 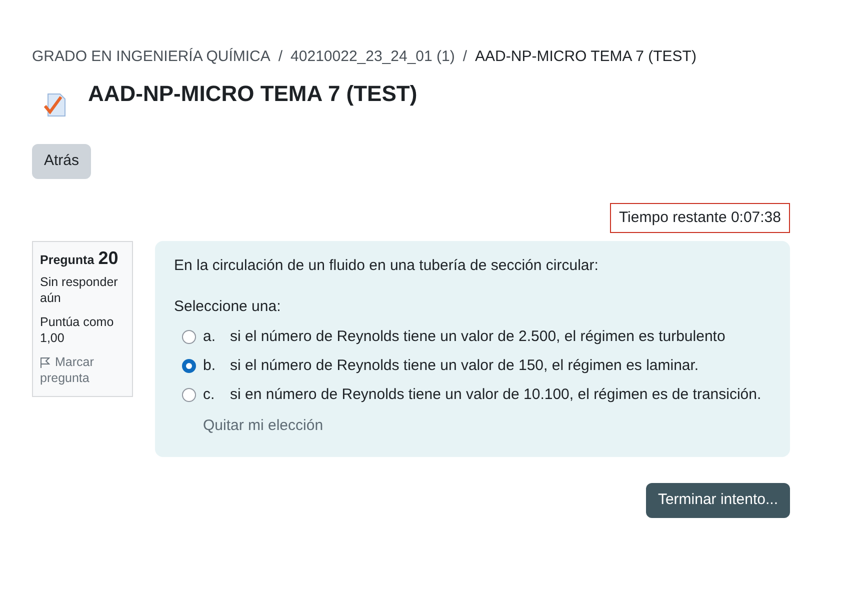 I want to click on flag-question-link: Marcar pregunta, so click(x=82, y=370).